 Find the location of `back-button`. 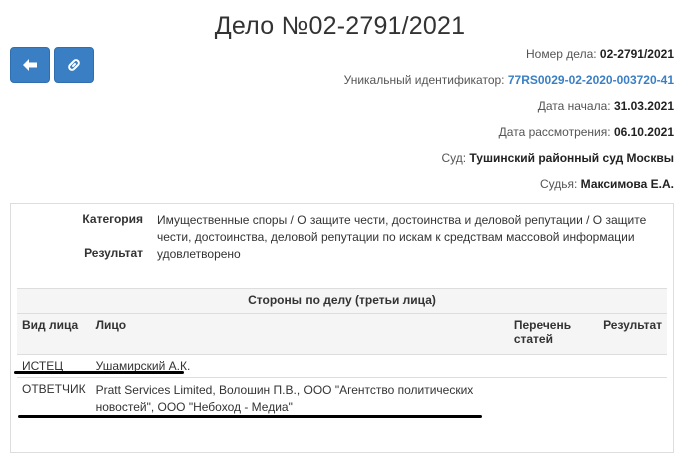

back-button is located at coordinates (30, 65).